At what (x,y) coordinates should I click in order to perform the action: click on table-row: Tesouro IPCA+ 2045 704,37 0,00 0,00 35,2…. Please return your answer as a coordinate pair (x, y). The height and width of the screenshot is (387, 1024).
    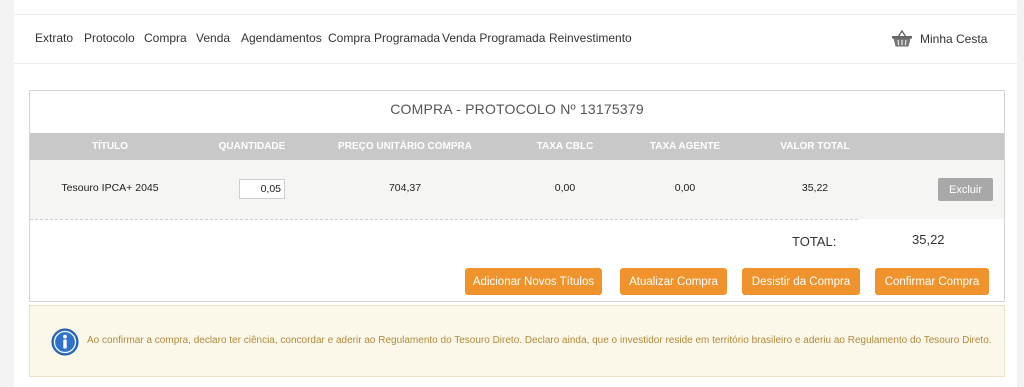
    Looking at the image, I should click on (517, 189).